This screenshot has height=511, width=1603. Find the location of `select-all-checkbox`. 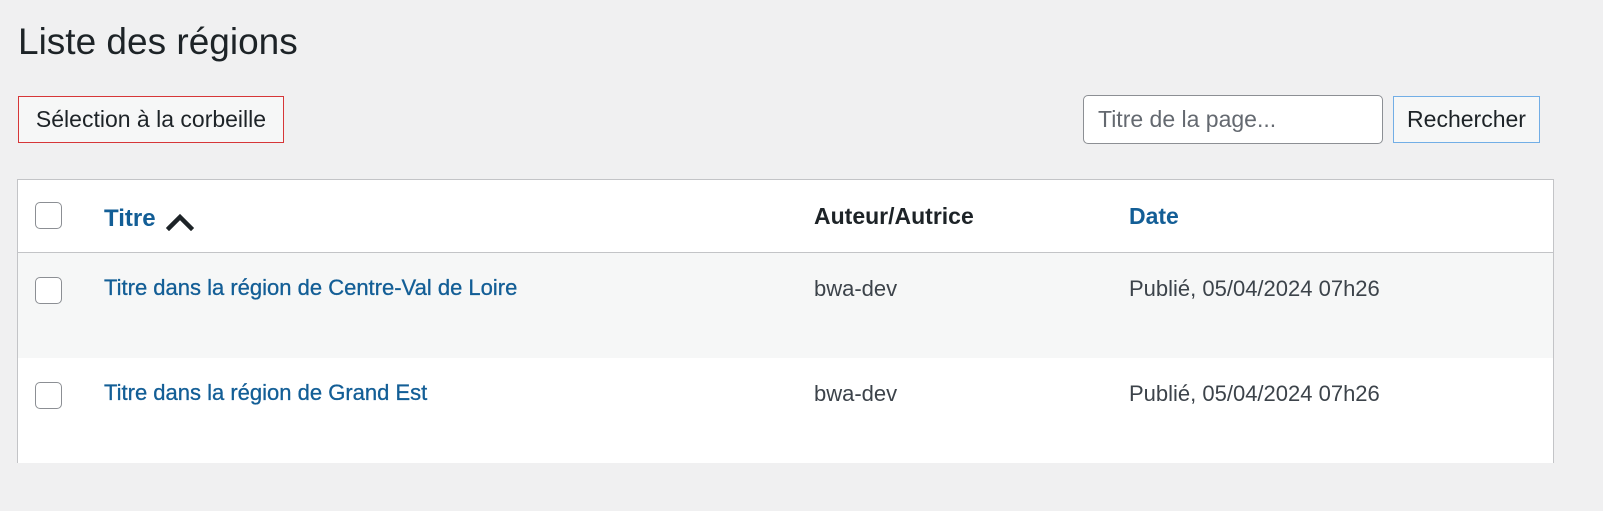

select-all-checkbox is located at coordinates (48, 215).